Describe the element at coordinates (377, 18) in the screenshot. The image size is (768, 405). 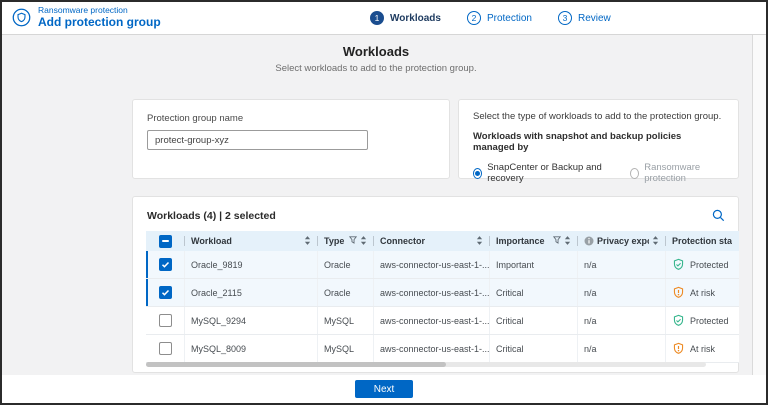
I see `step-number: 1` at that location.